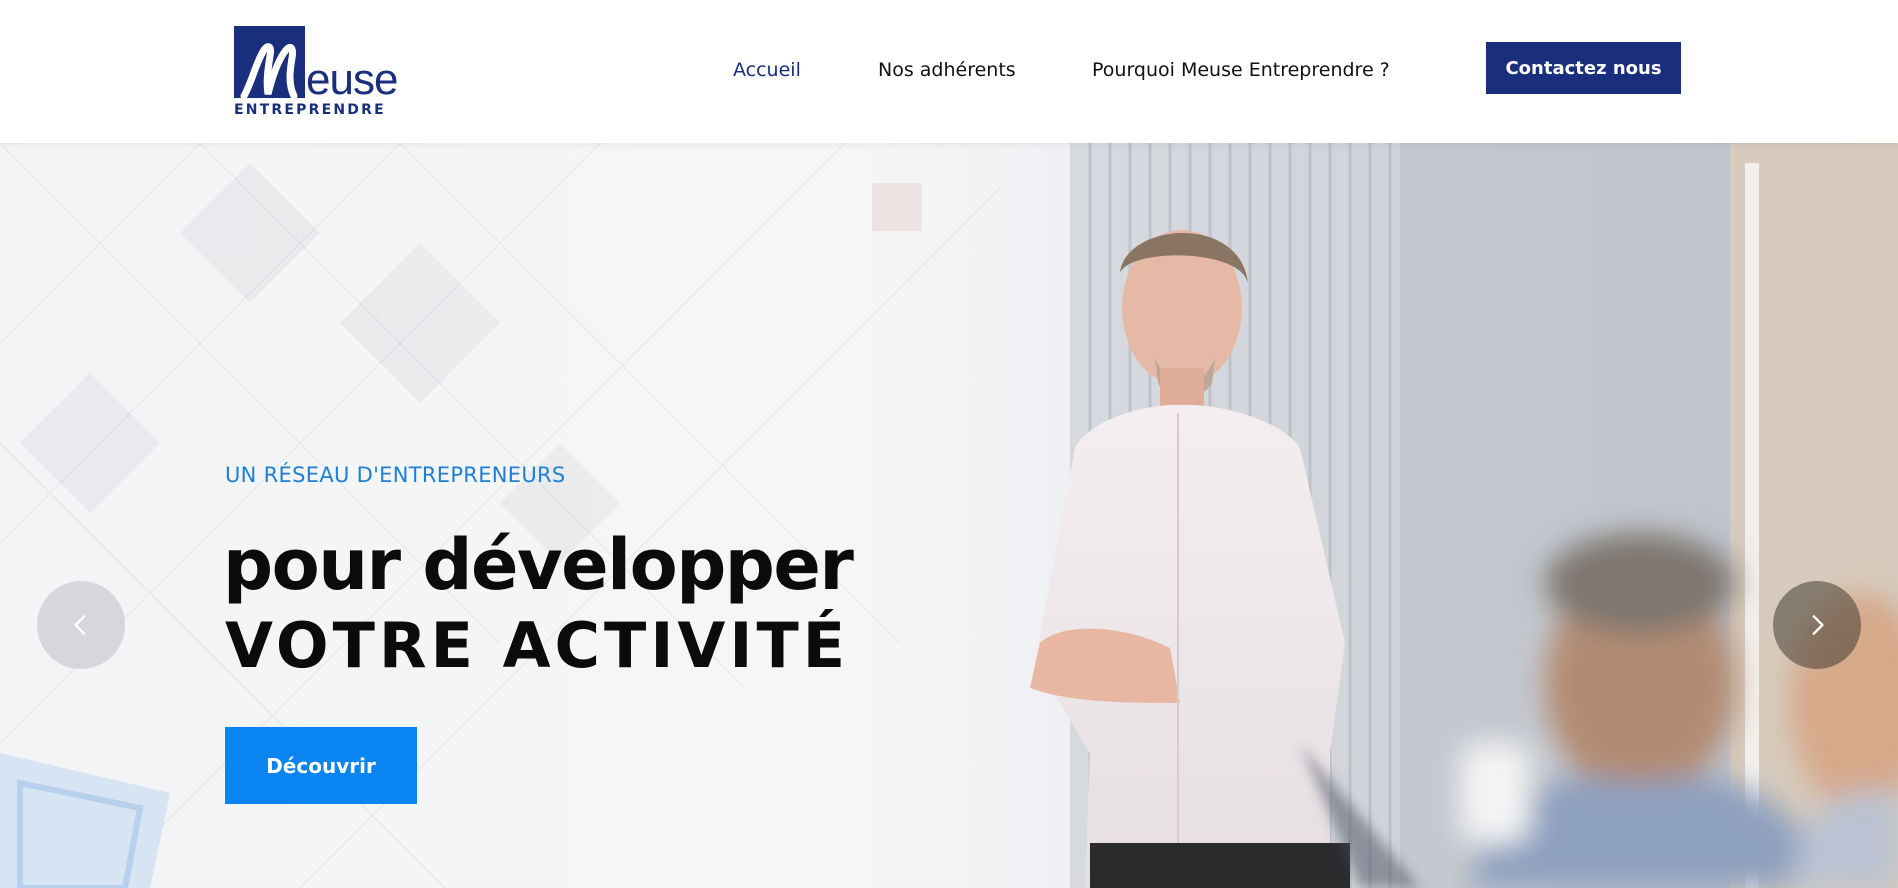 Image resolution: width=1898 pixels, height=888 pixels. I want to click on chevron-left-icon, so click(80, 625).